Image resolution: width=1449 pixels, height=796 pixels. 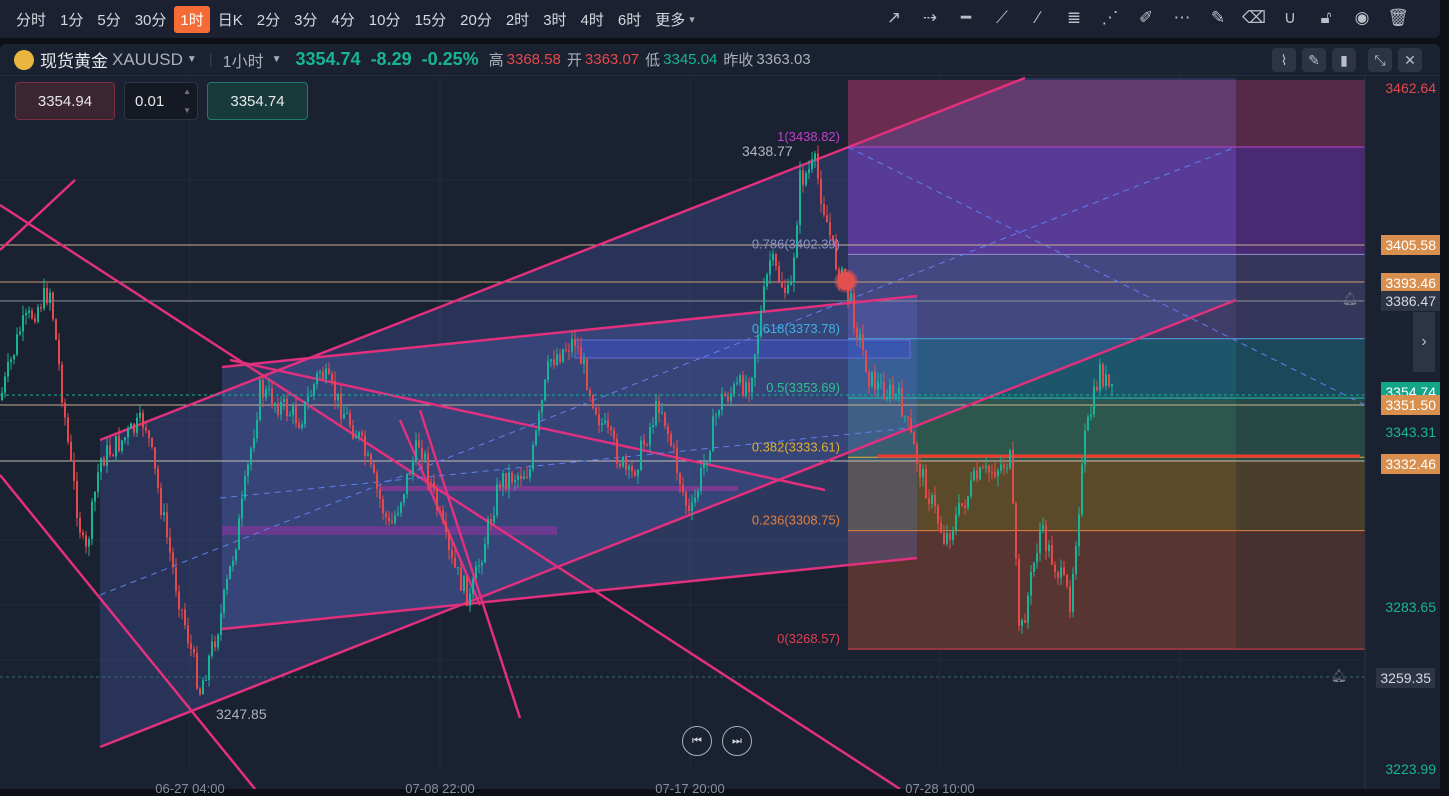 I want to click on skip-forward-button: ⏭, so click(x=737, y=741).